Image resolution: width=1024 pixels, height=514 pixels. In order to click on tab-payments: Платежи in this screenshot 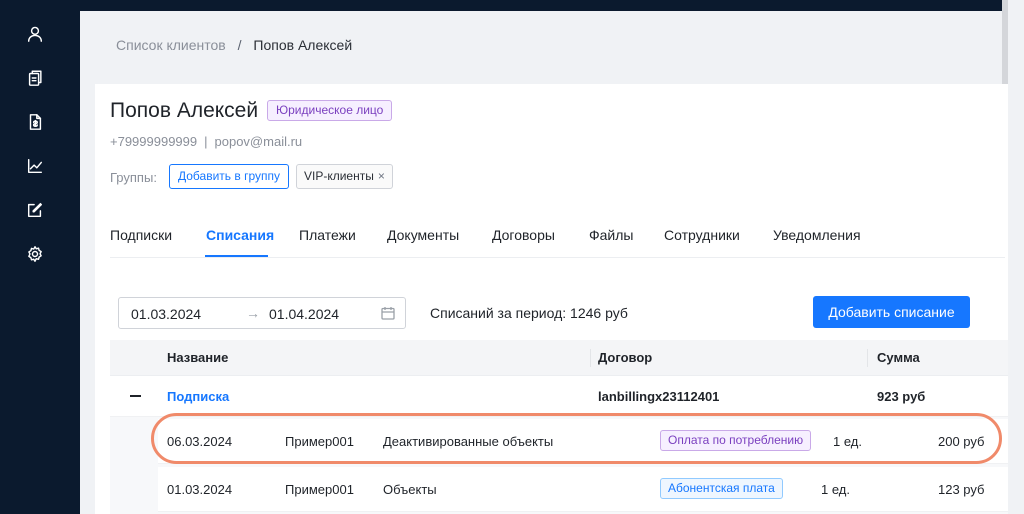, I will do `click(327, 235)`.